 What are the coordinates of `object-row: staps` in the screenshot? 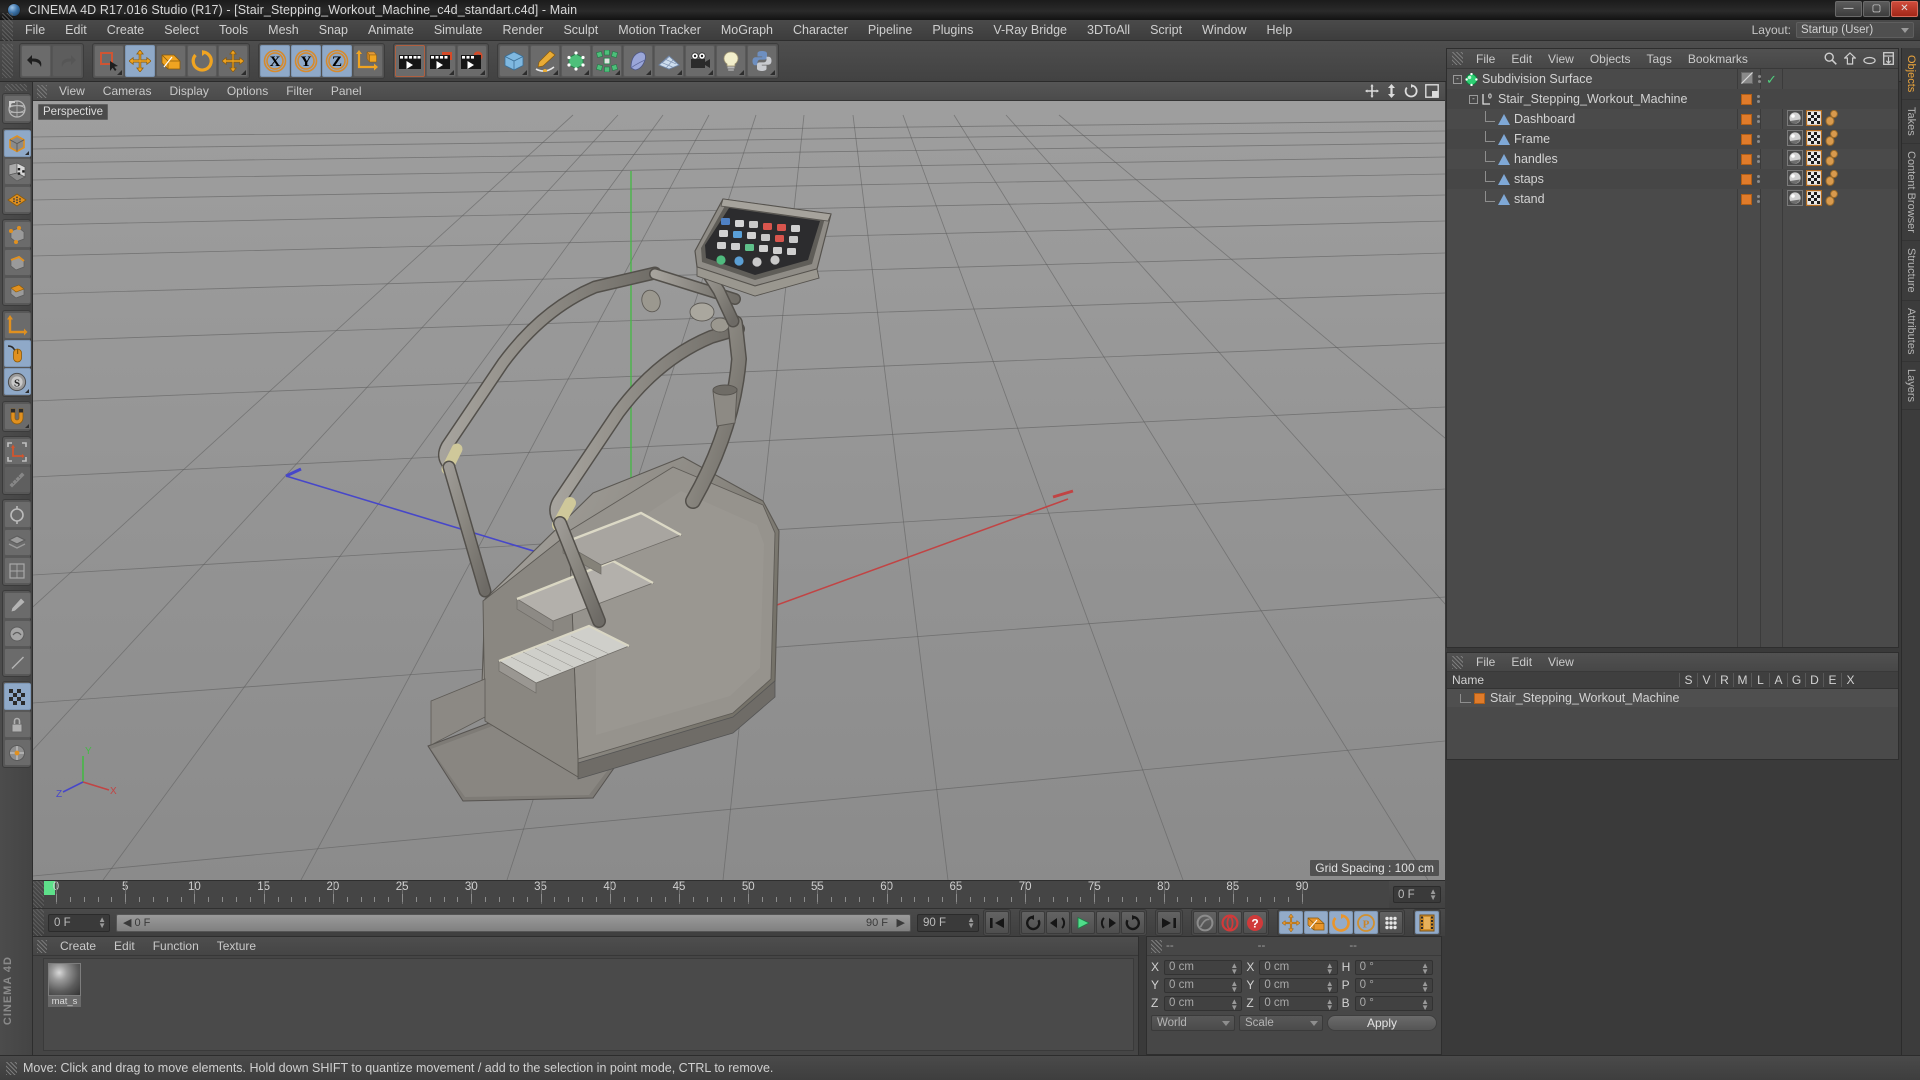 It's located at (1672, 179).